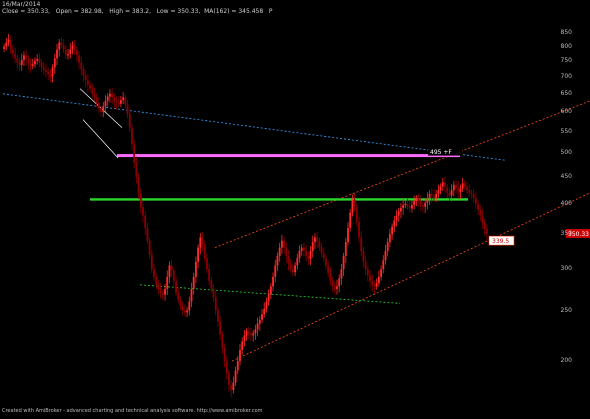  Describe the element at coordinates (566, 76) in the screenshot. I see `y-tick-label: 700` at that location.